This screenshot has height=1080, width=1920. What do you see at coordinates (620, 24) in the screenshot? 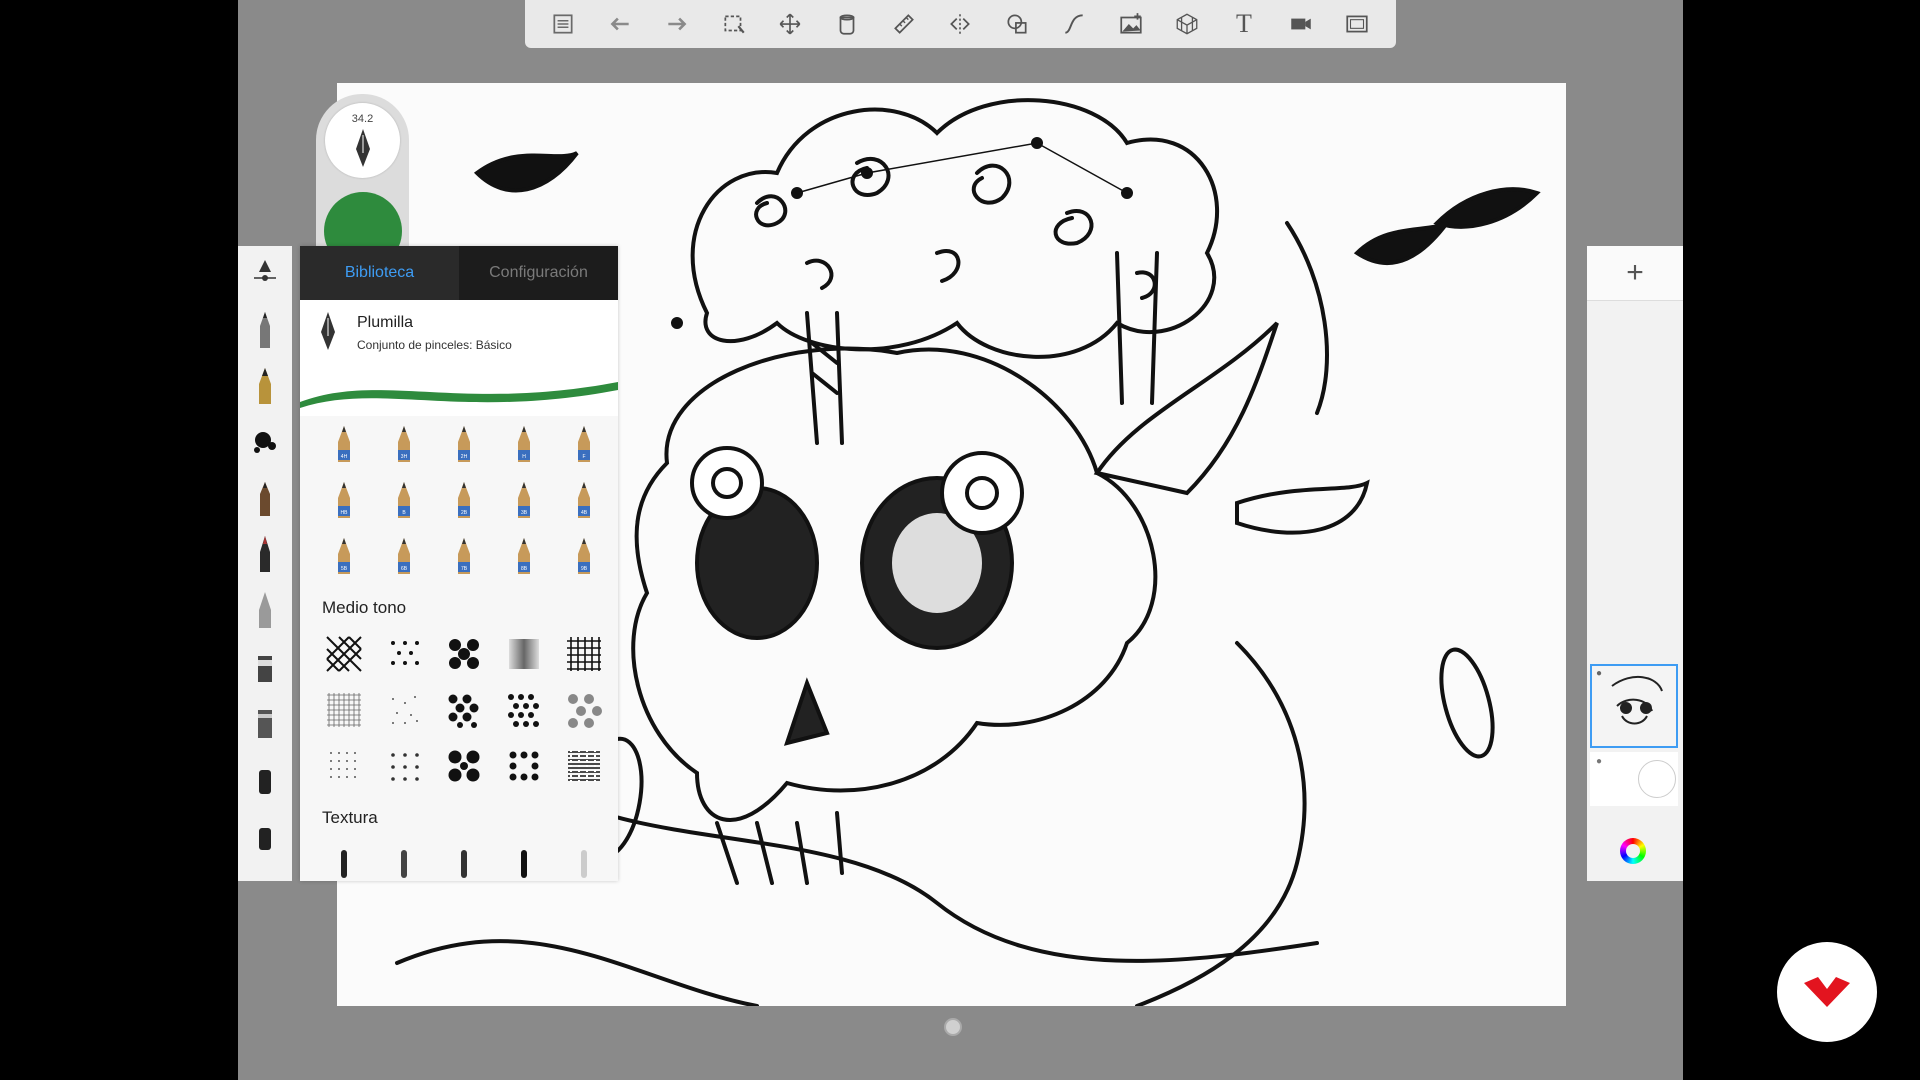
I see `undo-icon` at bounding box center [620, 24].